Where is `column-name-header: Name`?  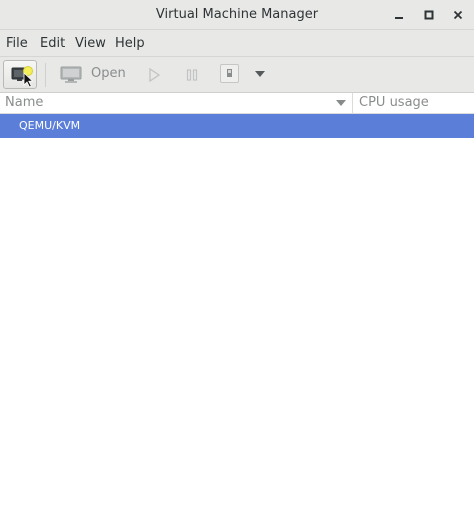
column-name-header: Name is located at coordinates (24, 102).